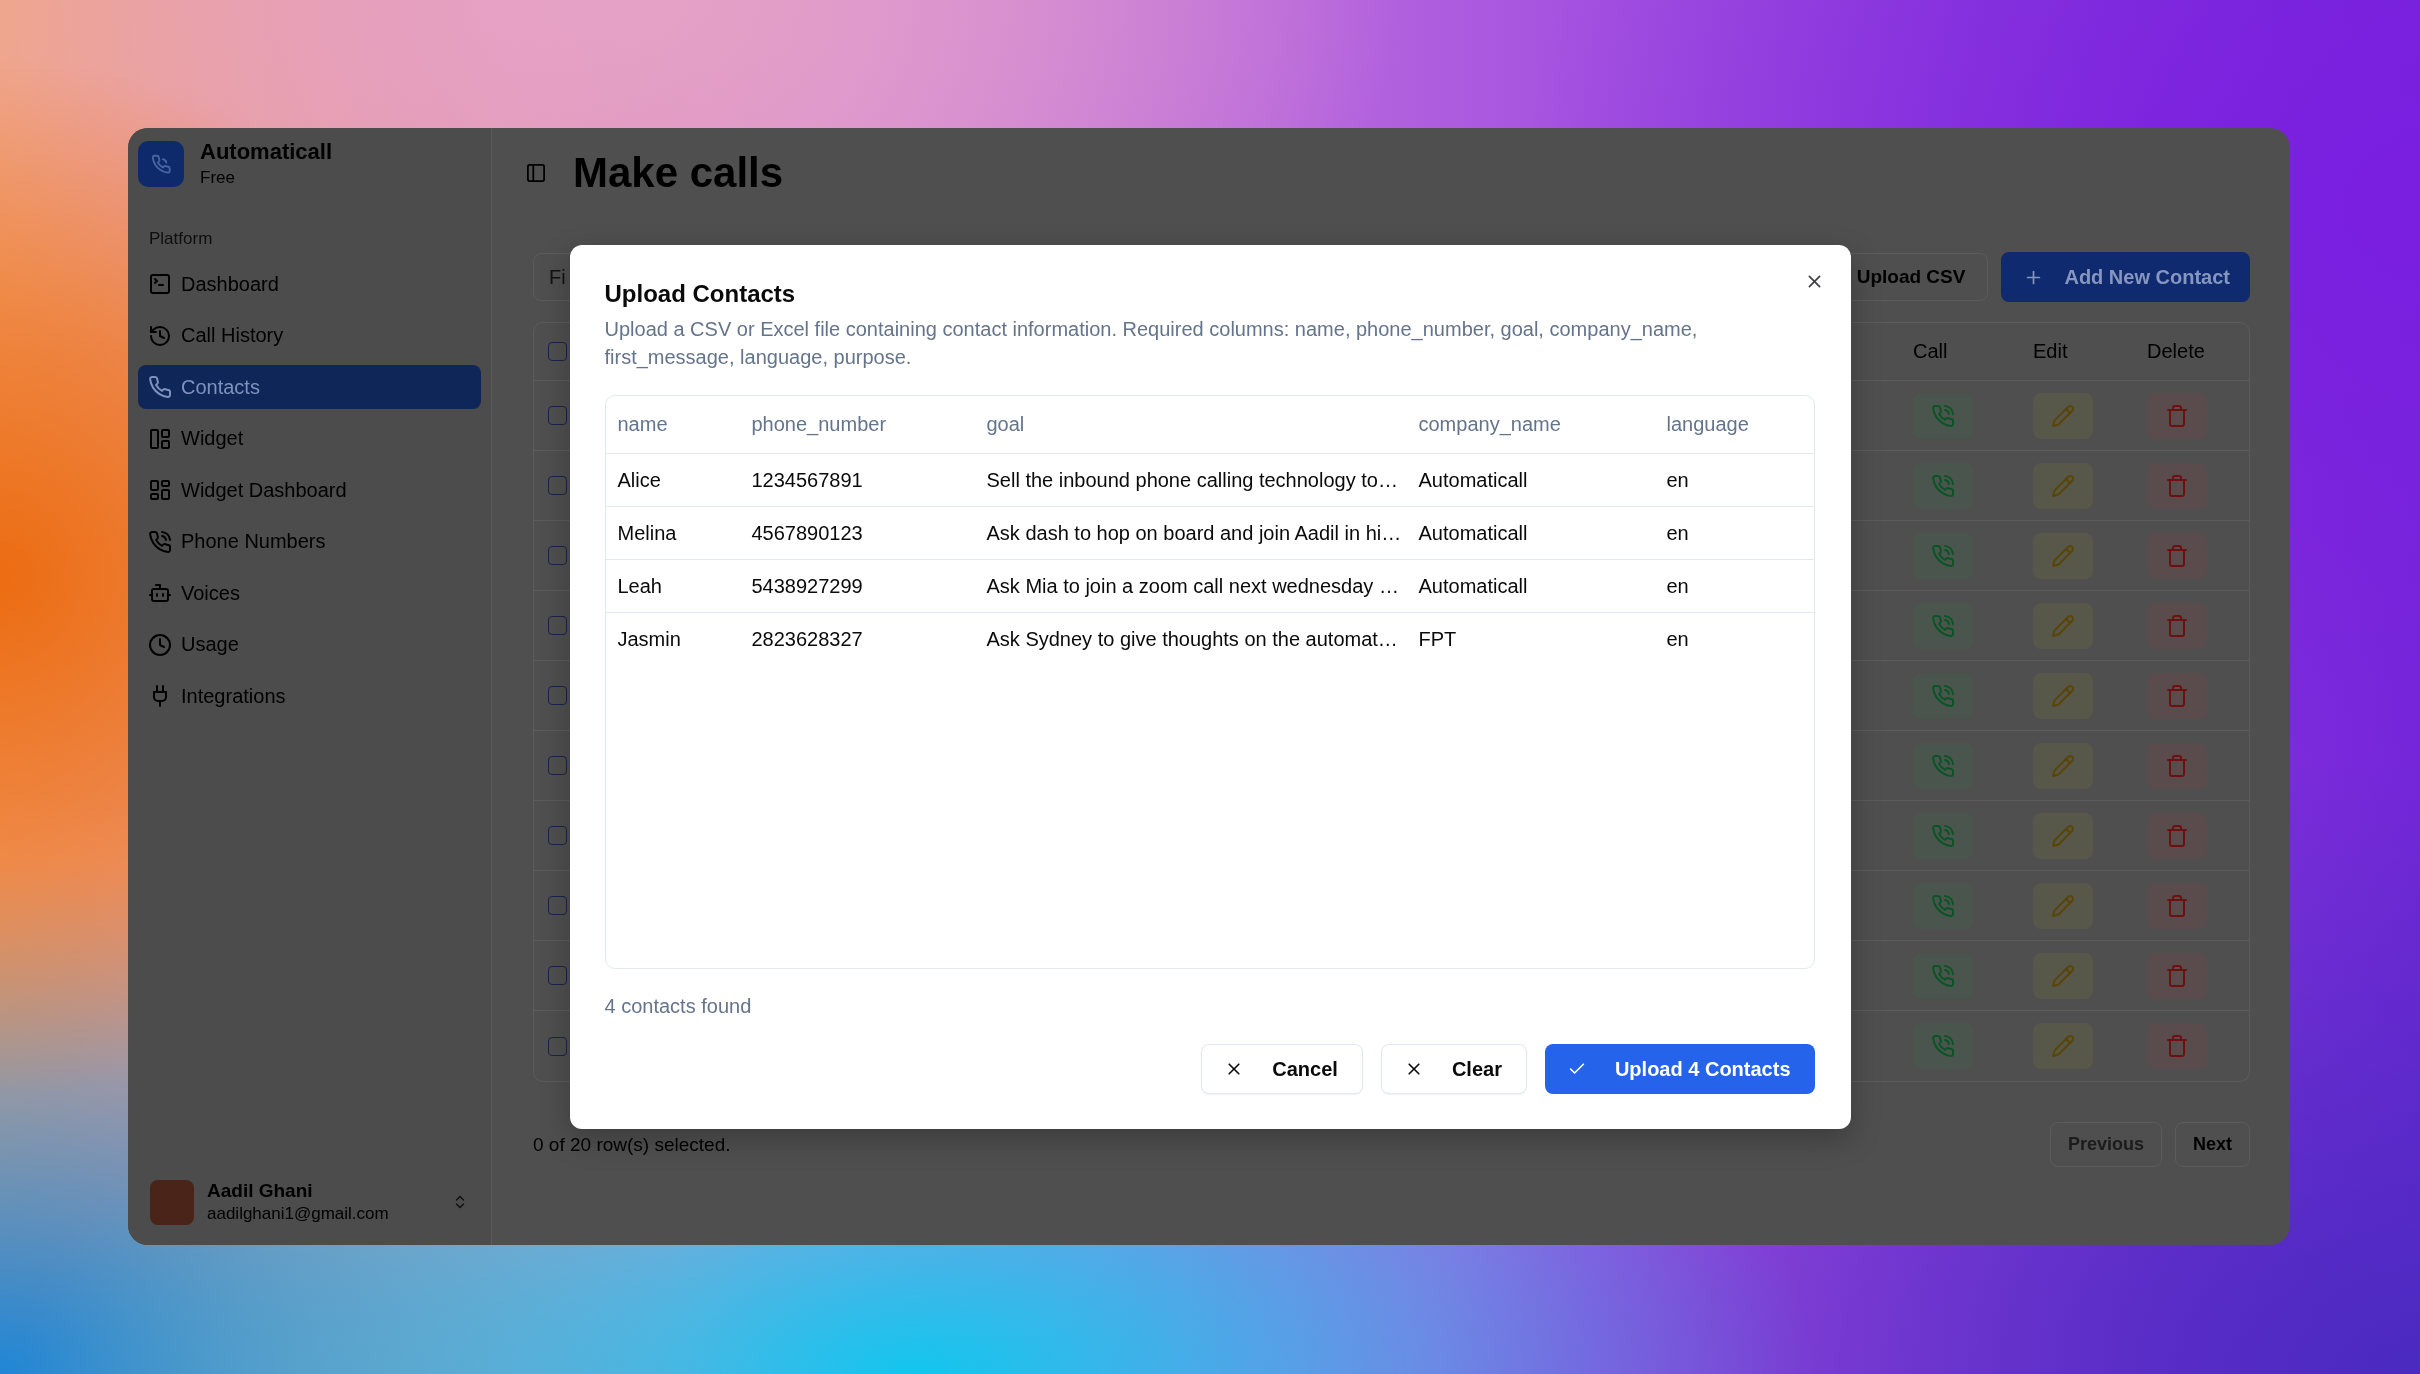 This screenshot has width=2420, height=1374. I want to click on user-email: aadilghani1@gmail.com, so click(298, 1214).